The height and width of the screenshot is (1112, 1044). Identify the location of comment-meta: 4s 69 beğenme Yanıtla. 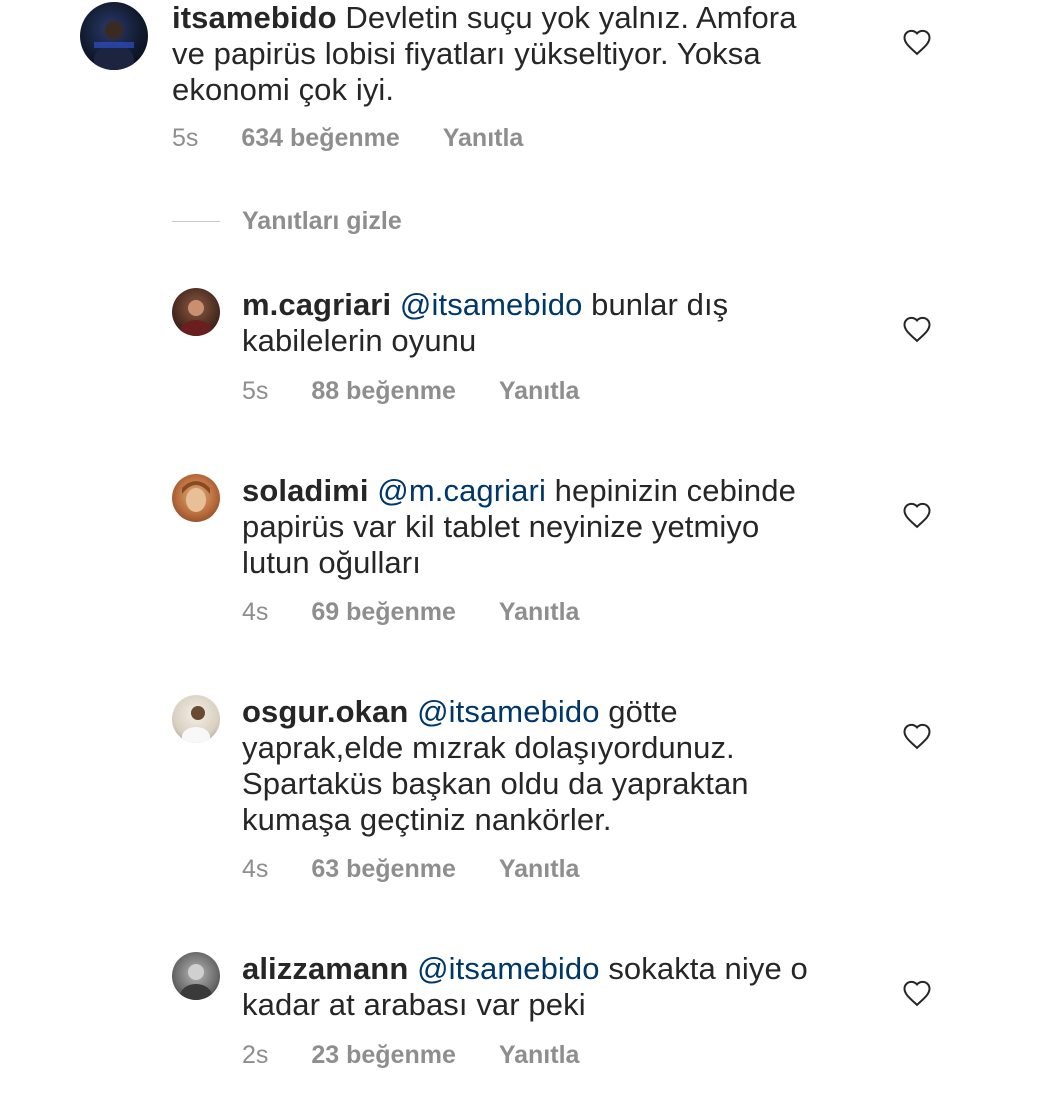
(410, 612).